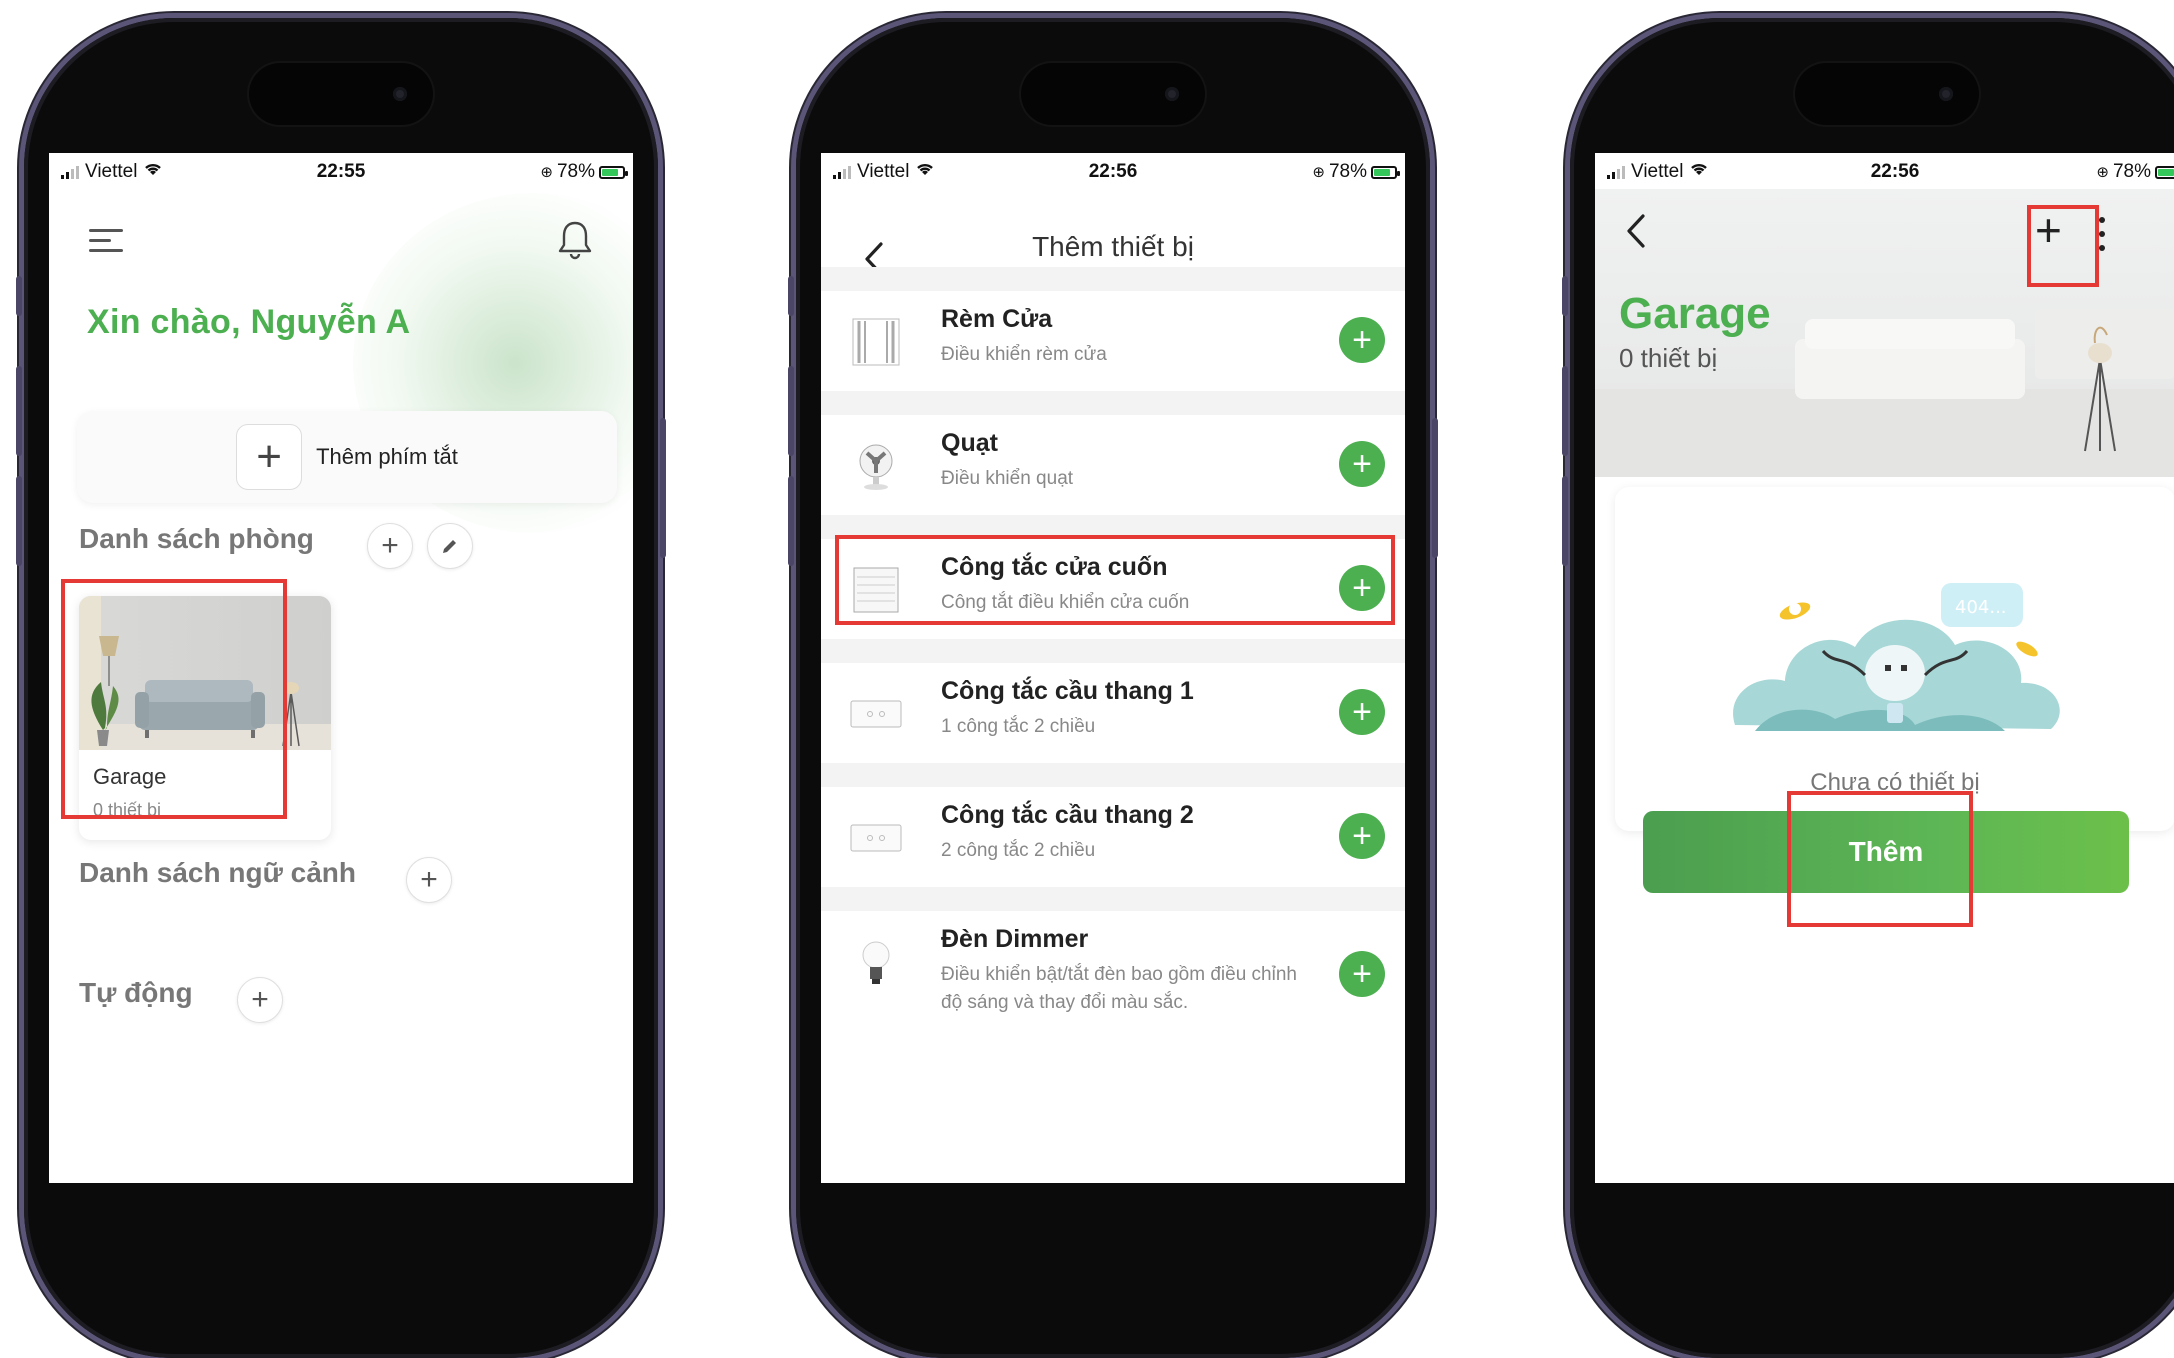  I want to click on add-scene-button: +, so click(429, 880).